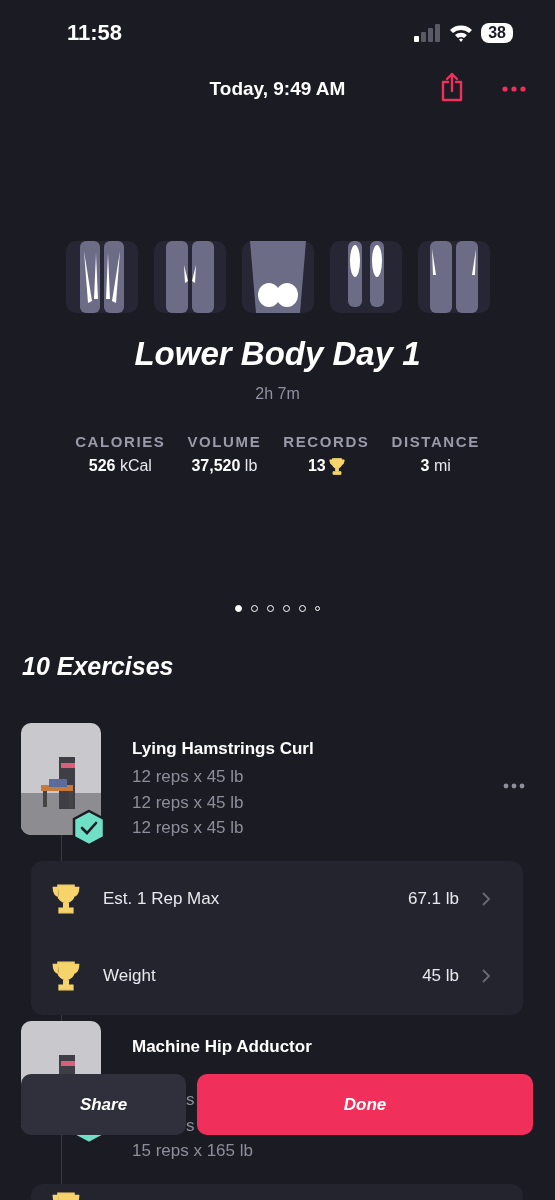  What do you see at coordinates (326, 441) in the screenshot?
I see `stat-label: RECORDS` at bounding box center [326, 441].